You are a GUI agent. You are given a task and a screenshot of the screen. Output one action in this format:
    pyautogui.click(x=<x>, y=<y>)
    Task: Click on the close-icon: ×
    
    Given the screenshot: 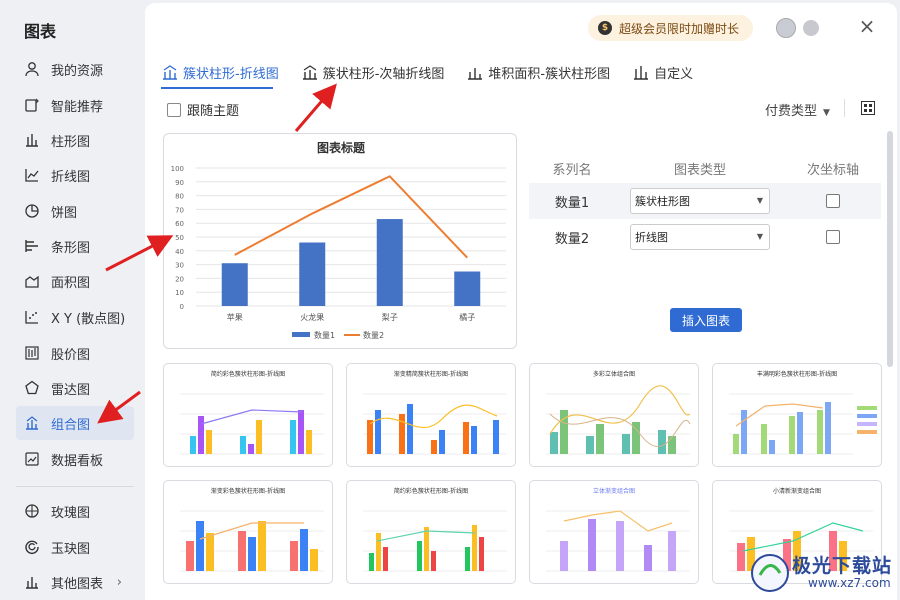 What is the action you would take?
    pyautogui.click(x=867, y=26)
    